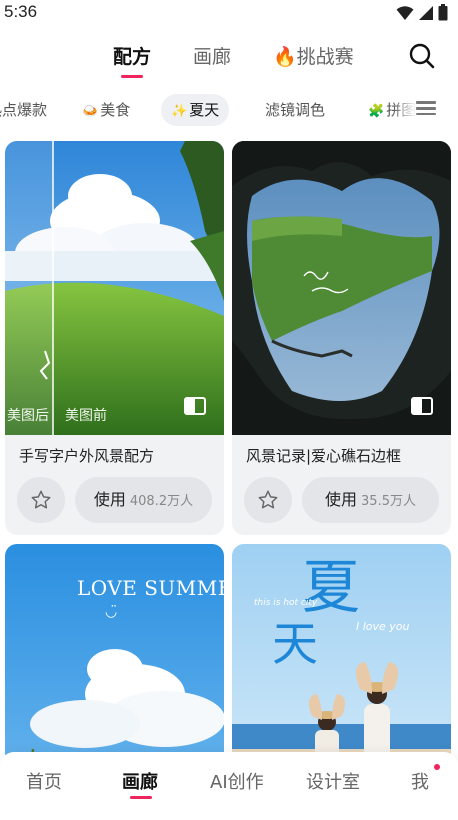  I want to click on sparkle-icon: ✨, so click(179, 111).